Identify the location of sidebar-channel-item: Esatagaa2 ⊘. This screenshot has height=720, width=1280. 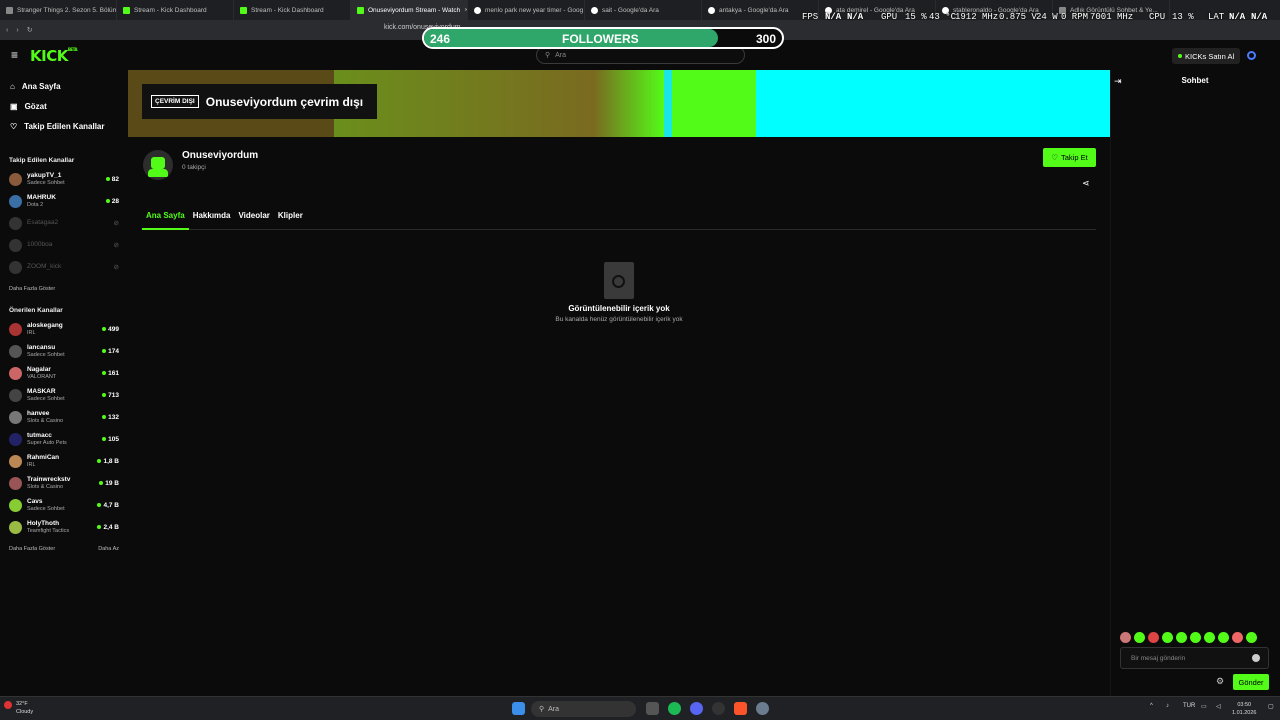
(64, 223).